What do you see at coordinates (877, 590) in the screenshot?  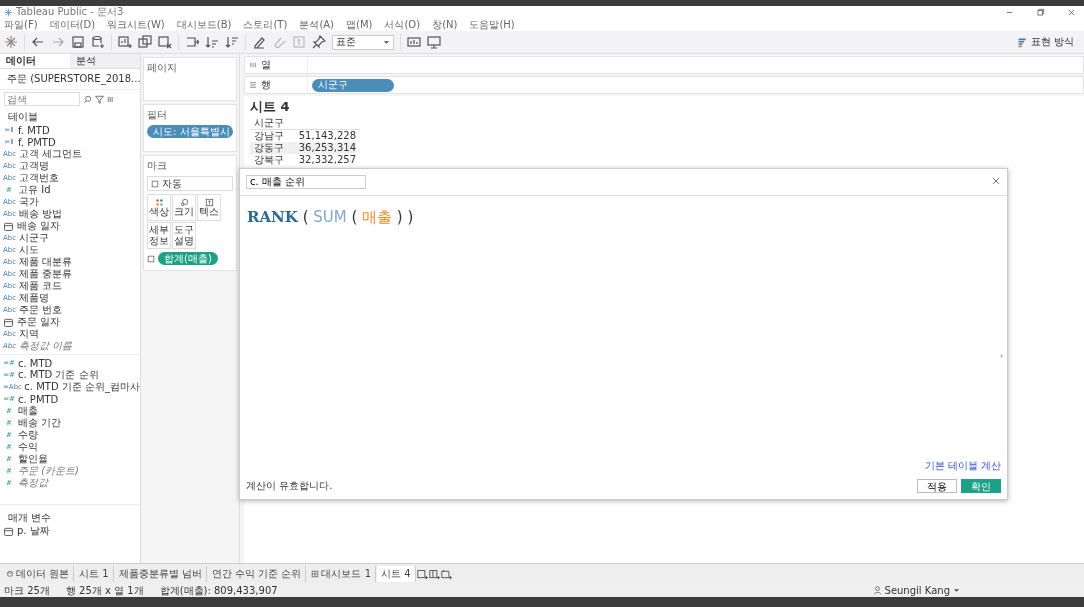 I see `user-icon` at bounding box center [877, 590].